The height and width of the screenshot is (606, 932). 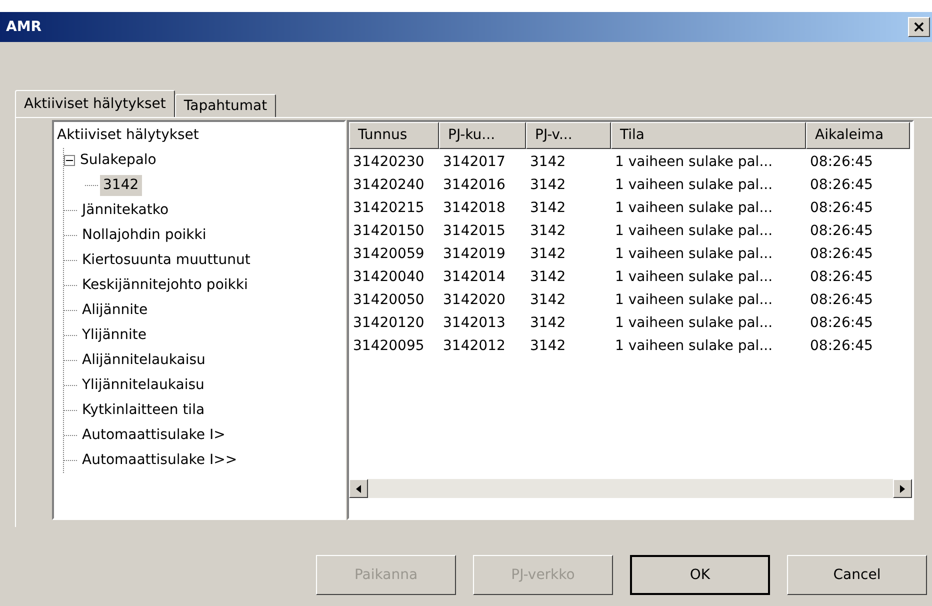 What do you see at coordinates (857, 575) in the screenshot?
I see `dialog-button: Cancel` at bounding box center [857, 575].